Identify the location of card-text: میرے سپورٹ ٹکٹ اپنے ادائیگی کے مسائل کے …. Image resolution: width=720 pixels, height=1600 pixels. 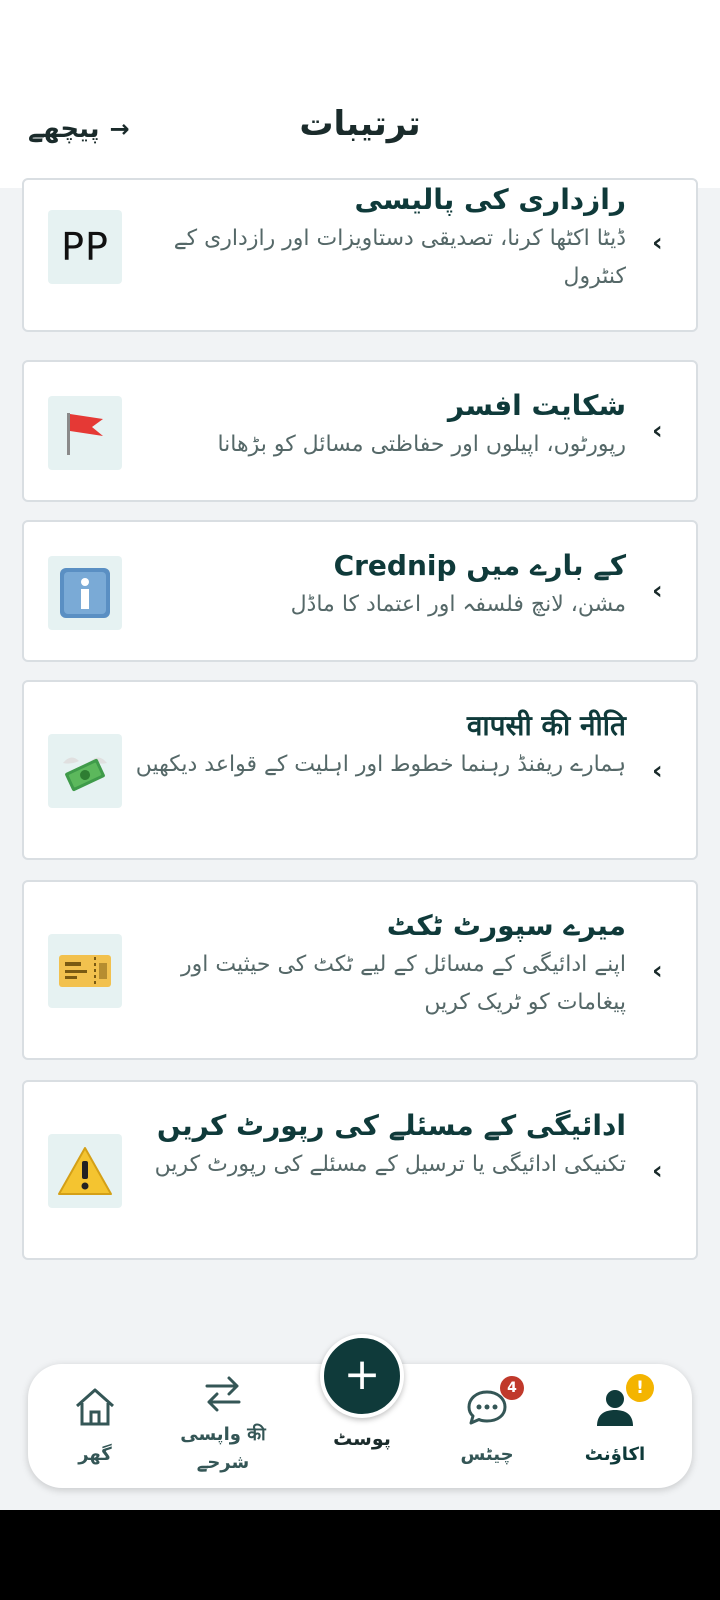
(380, 964).